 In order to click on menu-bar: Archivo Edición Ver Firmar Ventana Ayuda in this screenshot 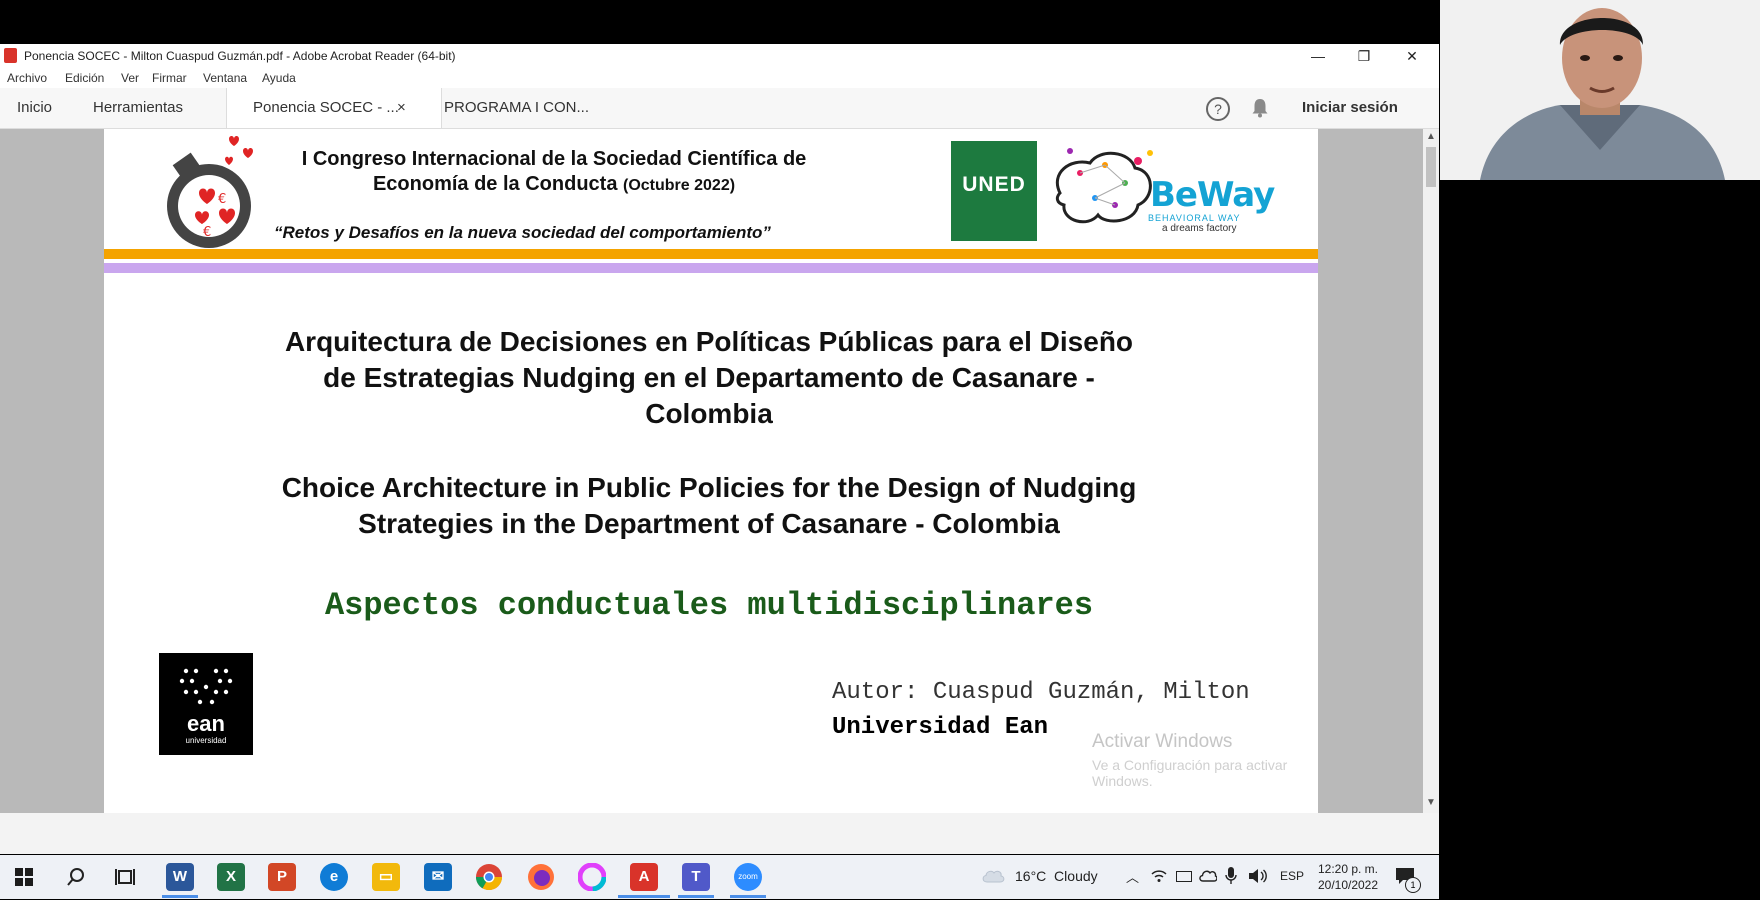, I will do `click(719, 78)`.